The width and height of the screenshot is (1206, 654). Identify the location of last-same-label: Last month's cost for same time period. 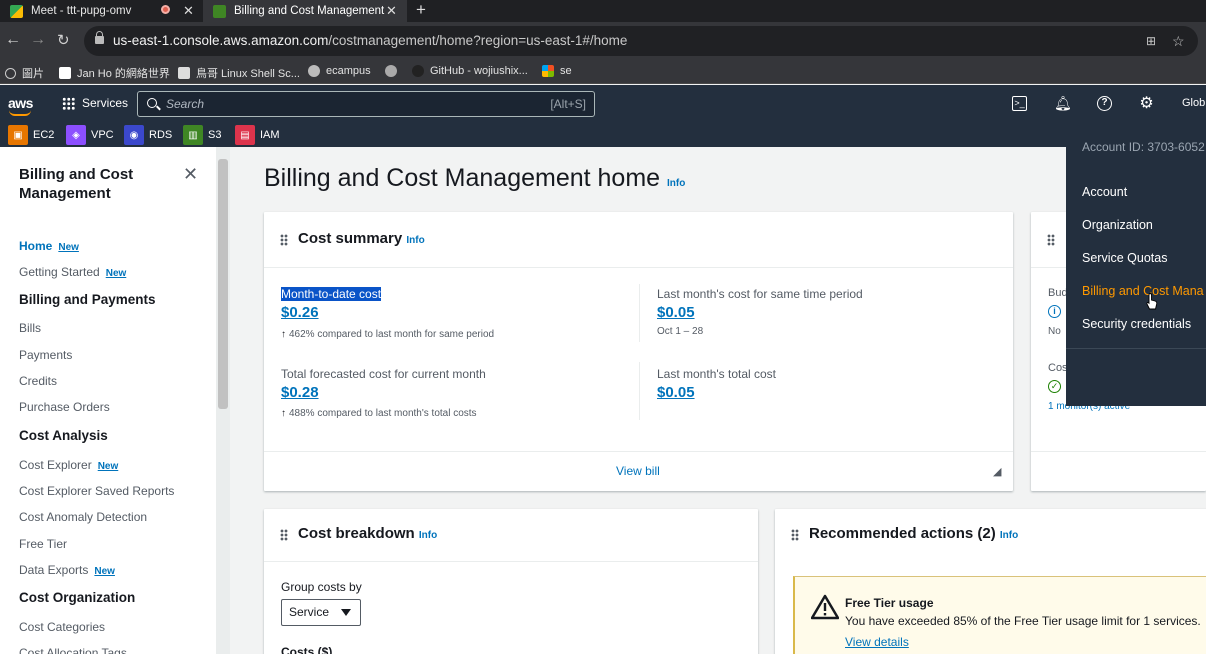
(760, 294).